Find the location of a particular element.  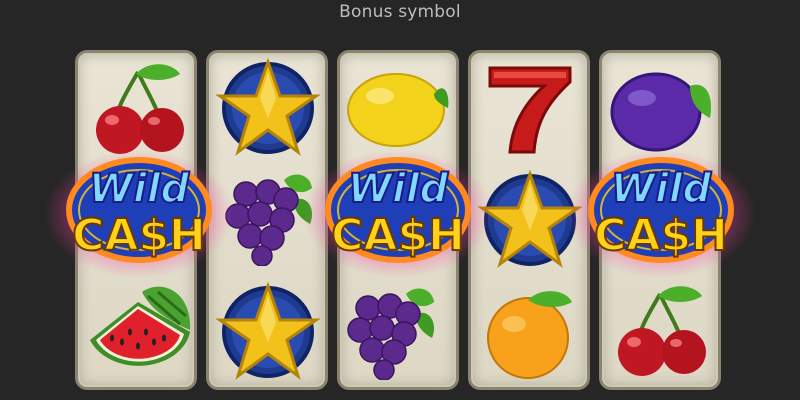

watermelon-icon is located at coordinates (140, 326).